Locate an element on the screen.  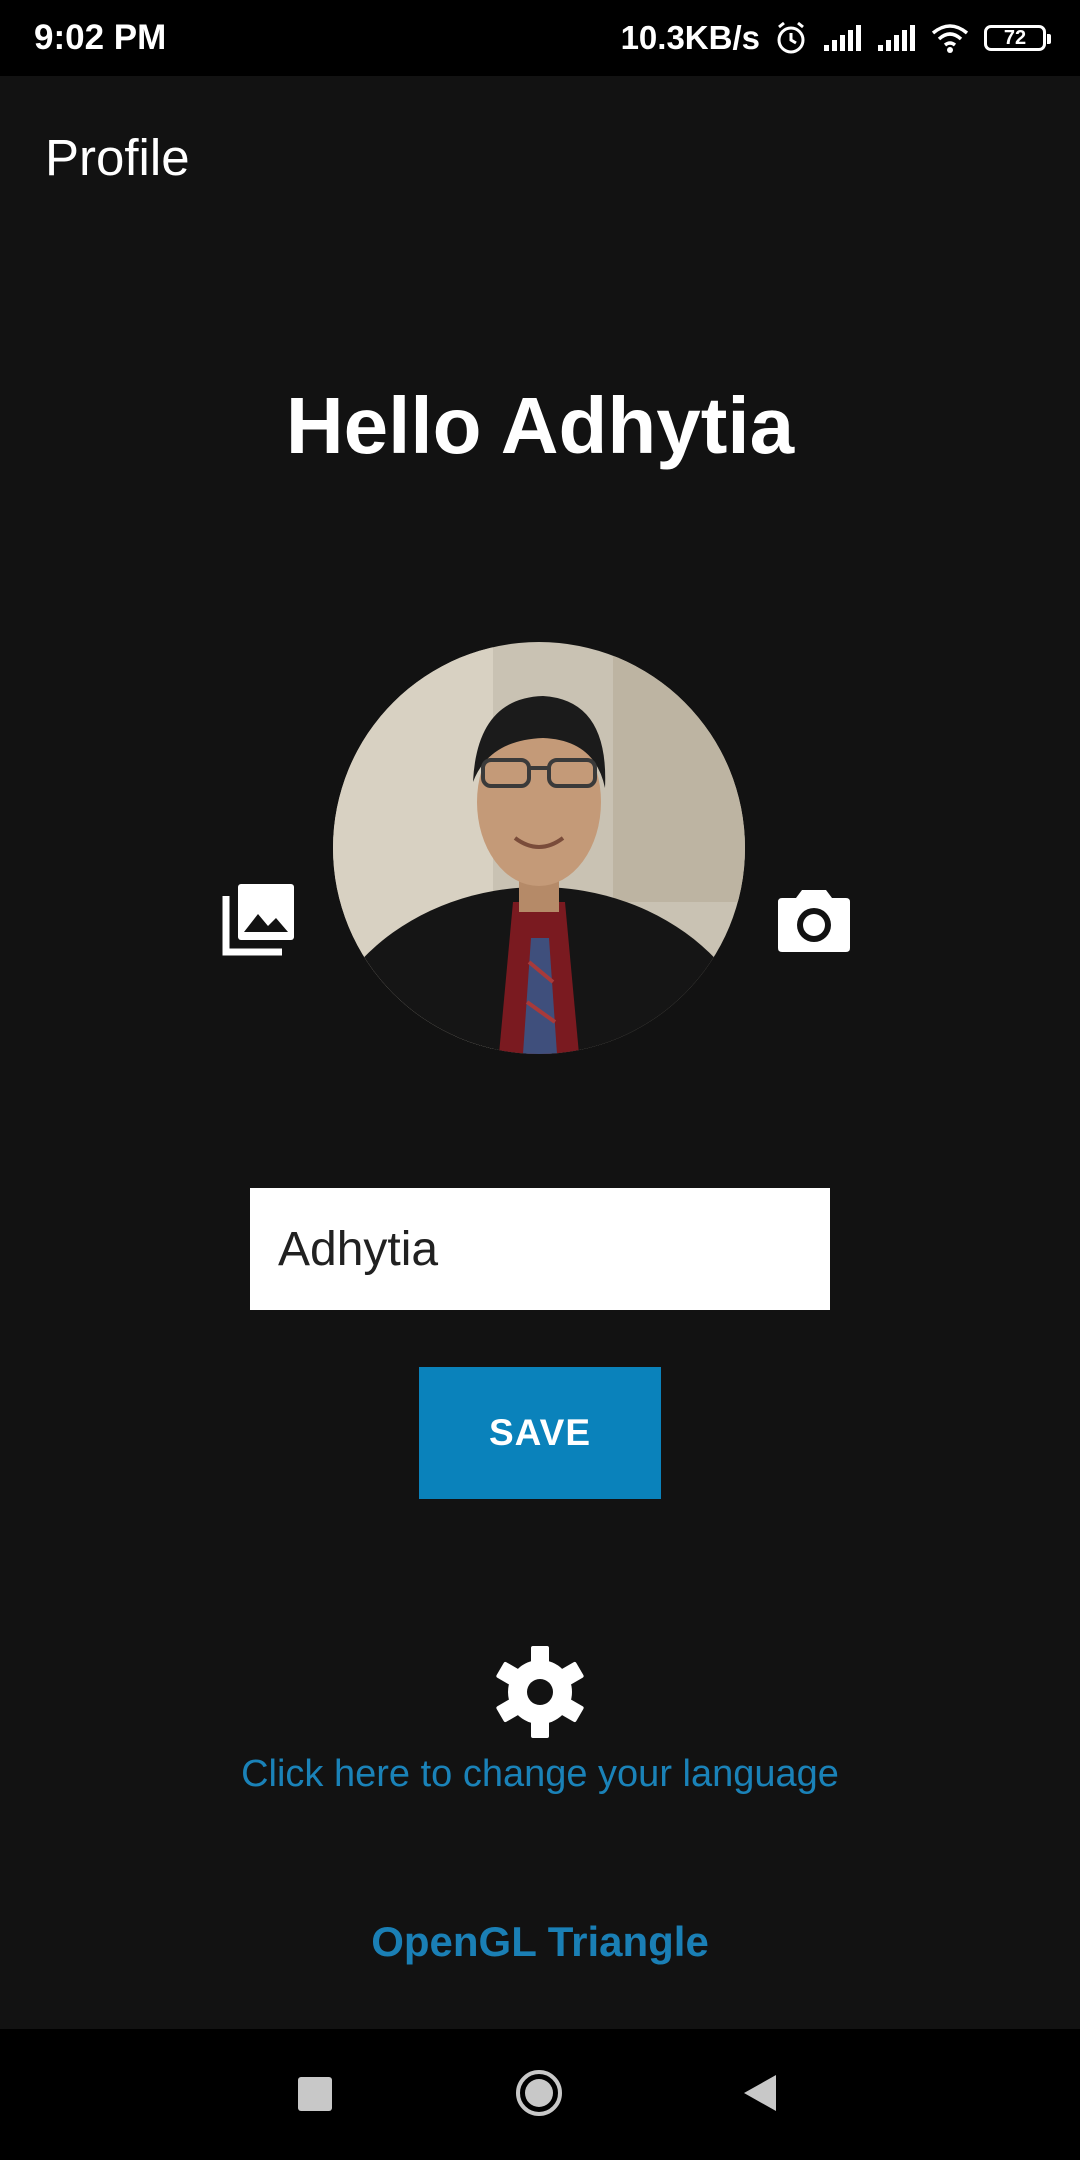
status-time: 9:02 PM is located at coordinates (100, 37).